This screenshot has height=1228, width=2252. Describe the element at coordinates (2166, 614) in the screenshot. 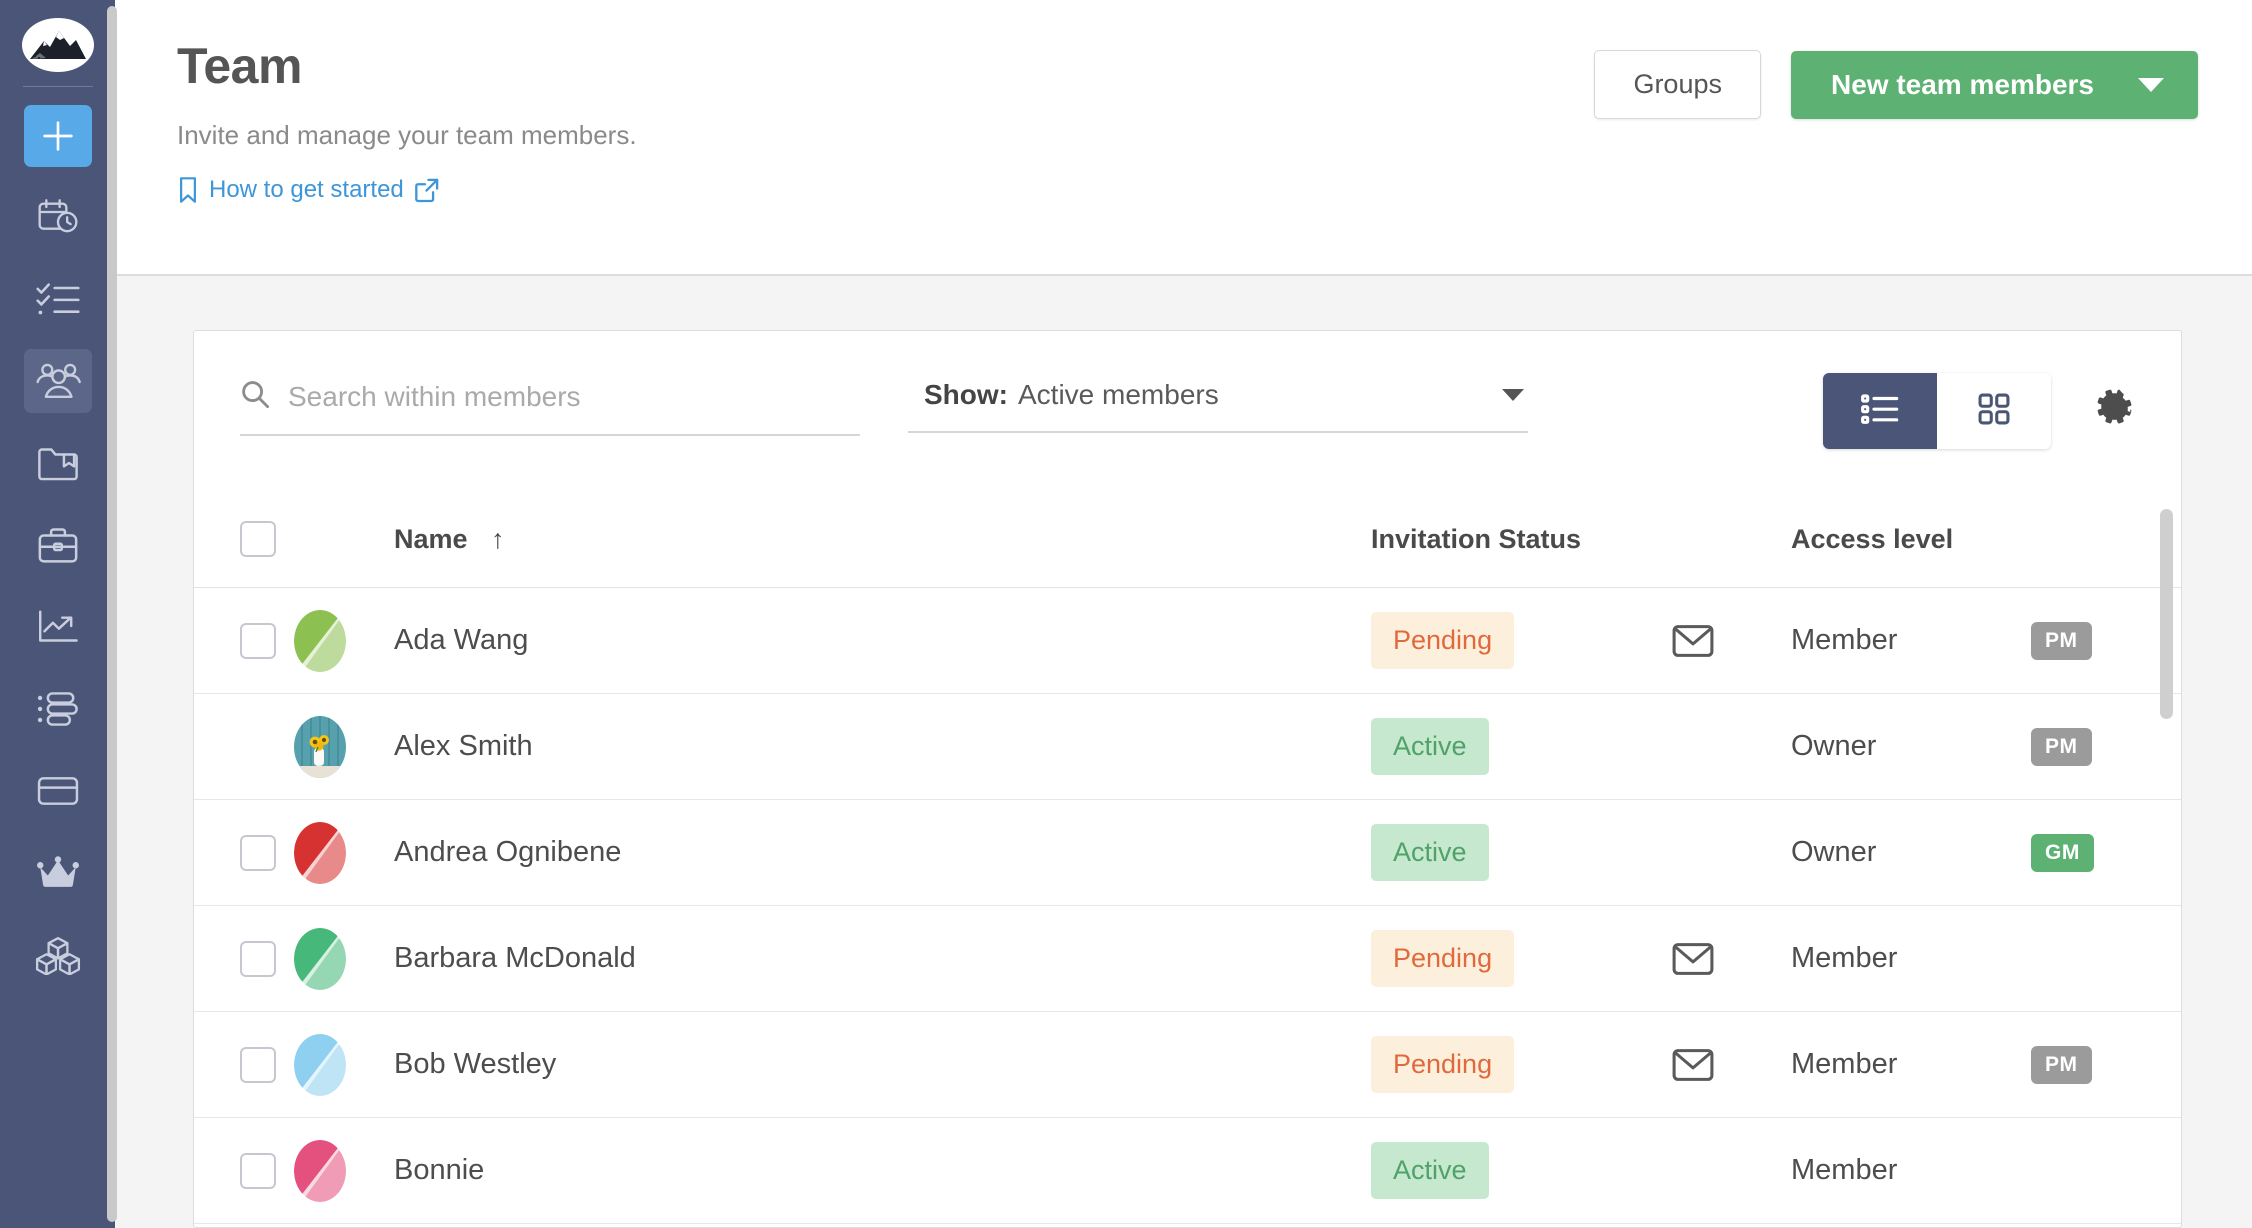

I see `members-table-scrollbar` at that location.